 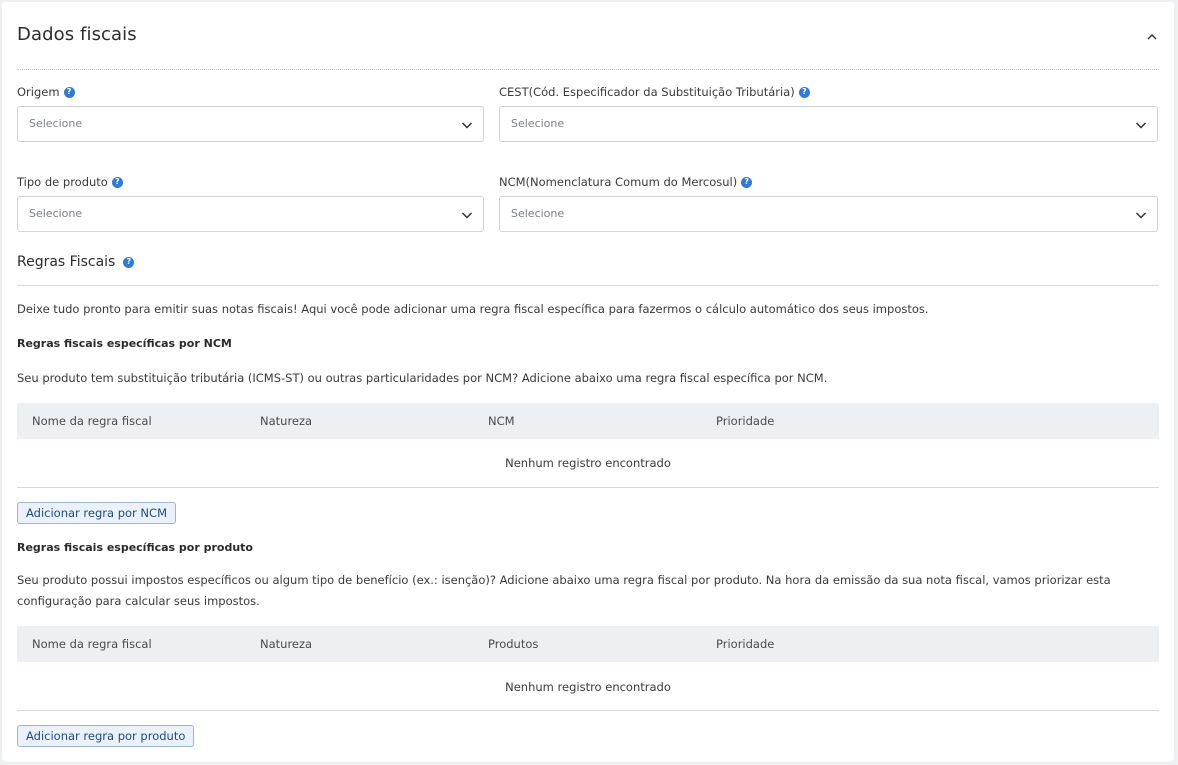 I want to click on origem-select: Selecione, so click(x=250, y=124).